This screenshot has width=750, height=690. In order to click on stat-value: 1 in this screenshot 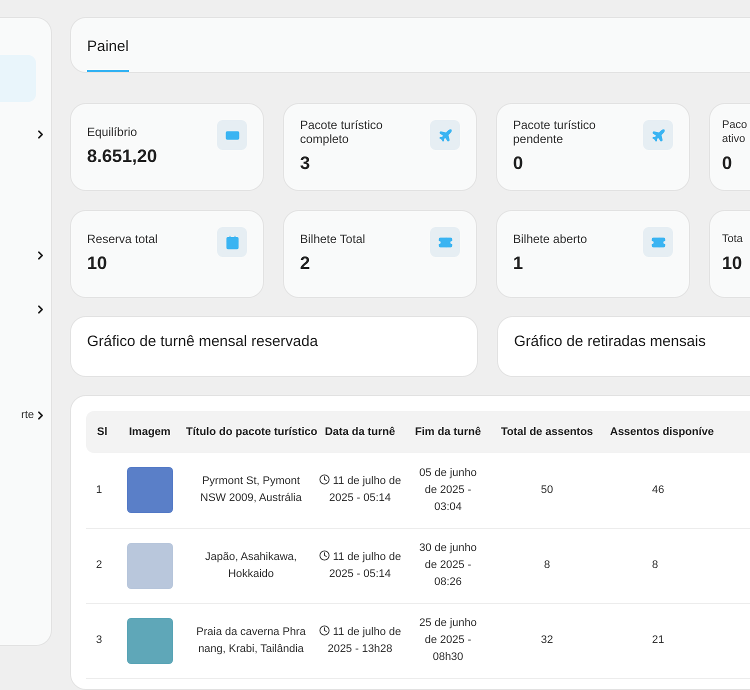, I will do `click(518, 263)`.